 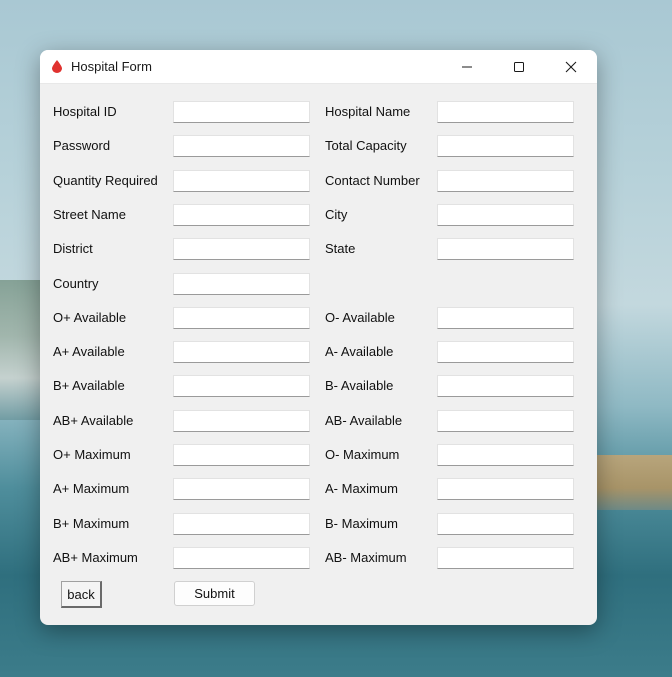 I want to click on hospital-id-label: Hospital ID, so click(x=85, y=111).